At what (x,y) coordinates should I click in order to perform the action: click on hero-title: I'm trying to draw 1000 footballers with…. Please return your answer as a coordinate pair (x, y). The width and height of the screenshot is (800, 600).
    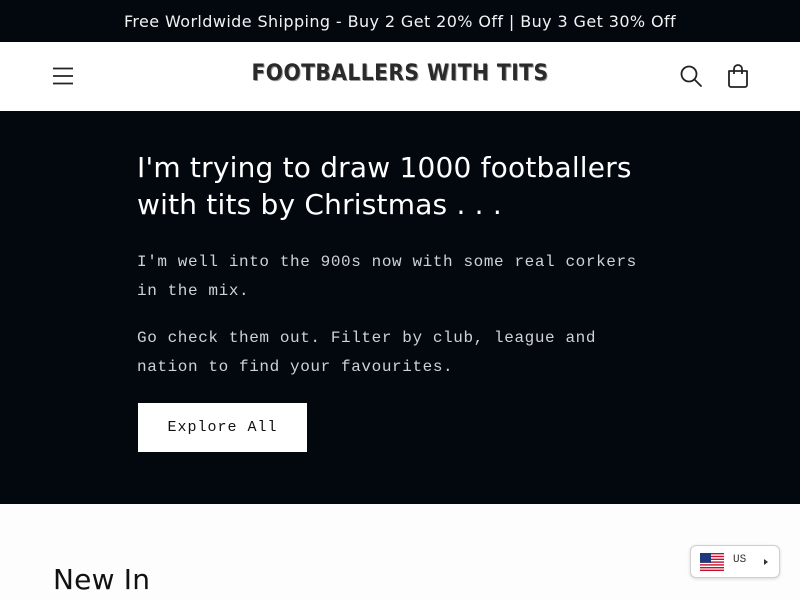
    Looking at the image, I should click on (384, 186).